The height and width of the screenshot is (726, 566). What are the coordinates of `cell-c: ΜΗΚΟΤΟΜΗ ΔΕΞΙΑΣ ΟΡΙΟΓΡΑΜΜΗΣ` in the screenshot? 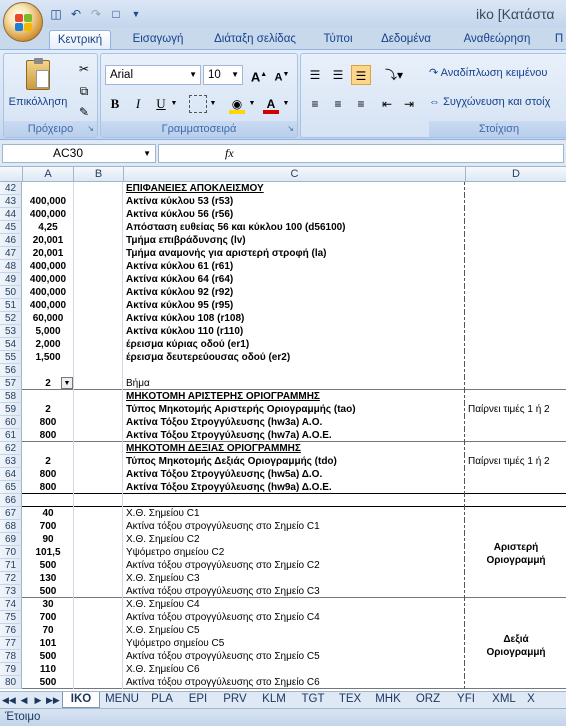 It's located at (294, 448).